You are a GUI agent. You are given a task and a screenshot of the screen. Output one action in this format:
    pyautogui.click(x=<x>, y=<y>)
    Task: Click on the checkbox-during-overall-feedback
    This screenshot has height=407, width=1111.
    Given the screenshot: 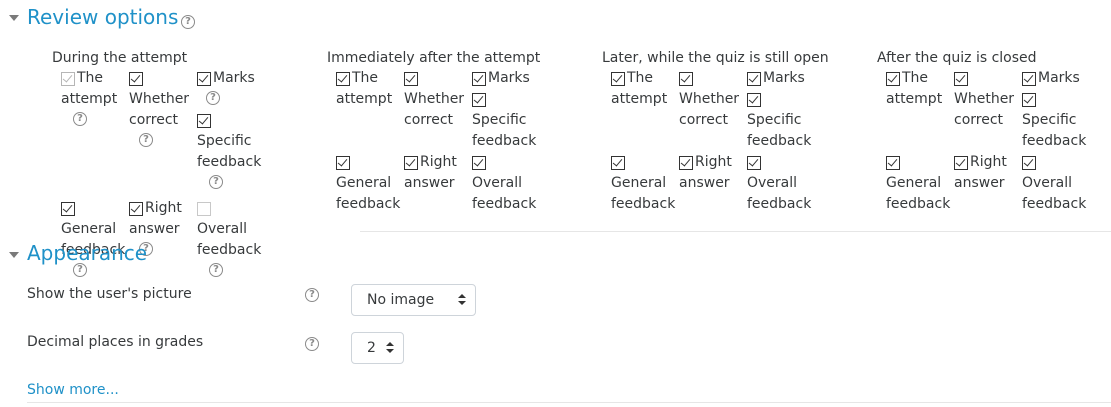 What is the action you would take?
    pyautogui.click(x=204, y=209)
    